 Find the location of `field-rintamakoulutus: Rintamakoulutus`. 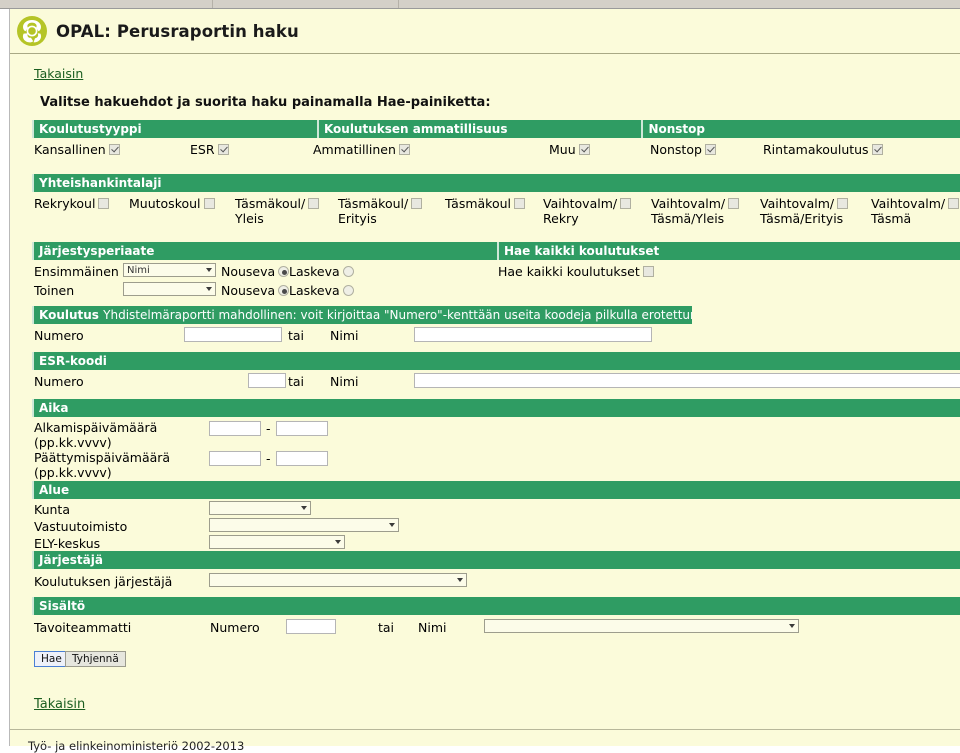

field-rintamakoulutus: Rintamakoulutus is located at coordinates (823, 149).